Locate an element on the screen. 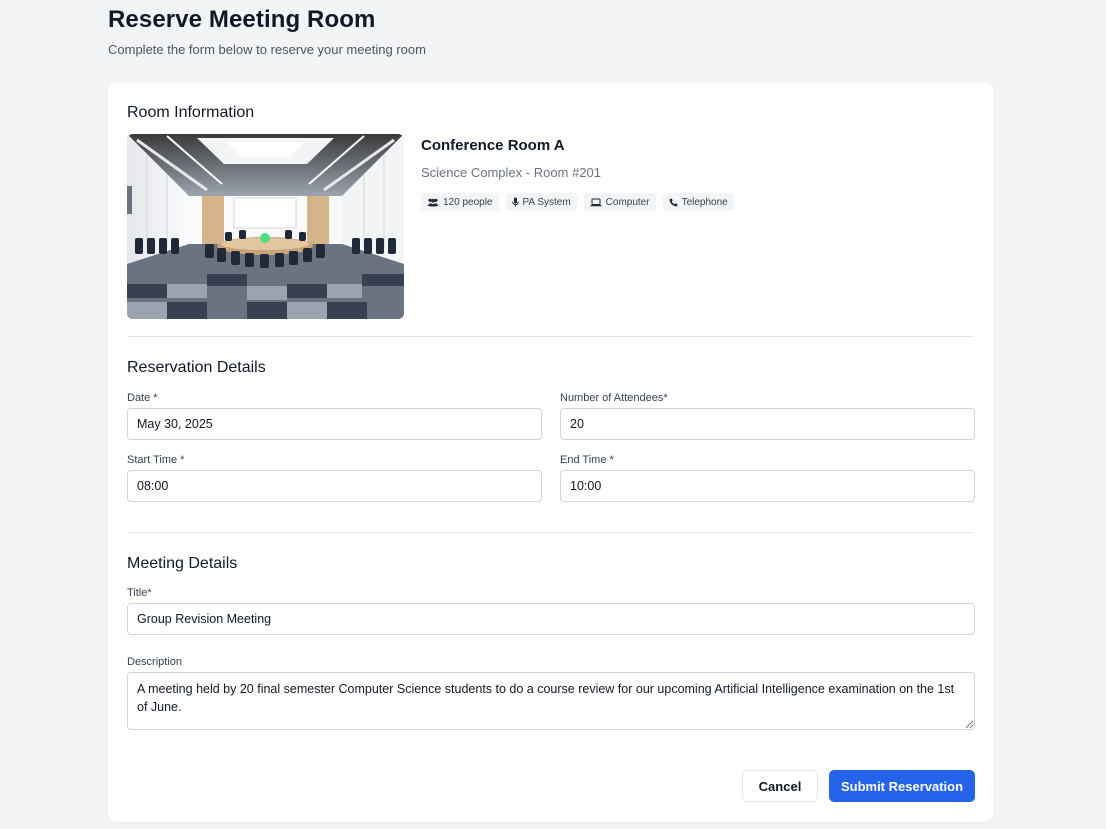 Image resolution: width=1106 pixels, height=829 pixels. submit-reservation-button: Submit Reservation is located at coordinates (902, 786).